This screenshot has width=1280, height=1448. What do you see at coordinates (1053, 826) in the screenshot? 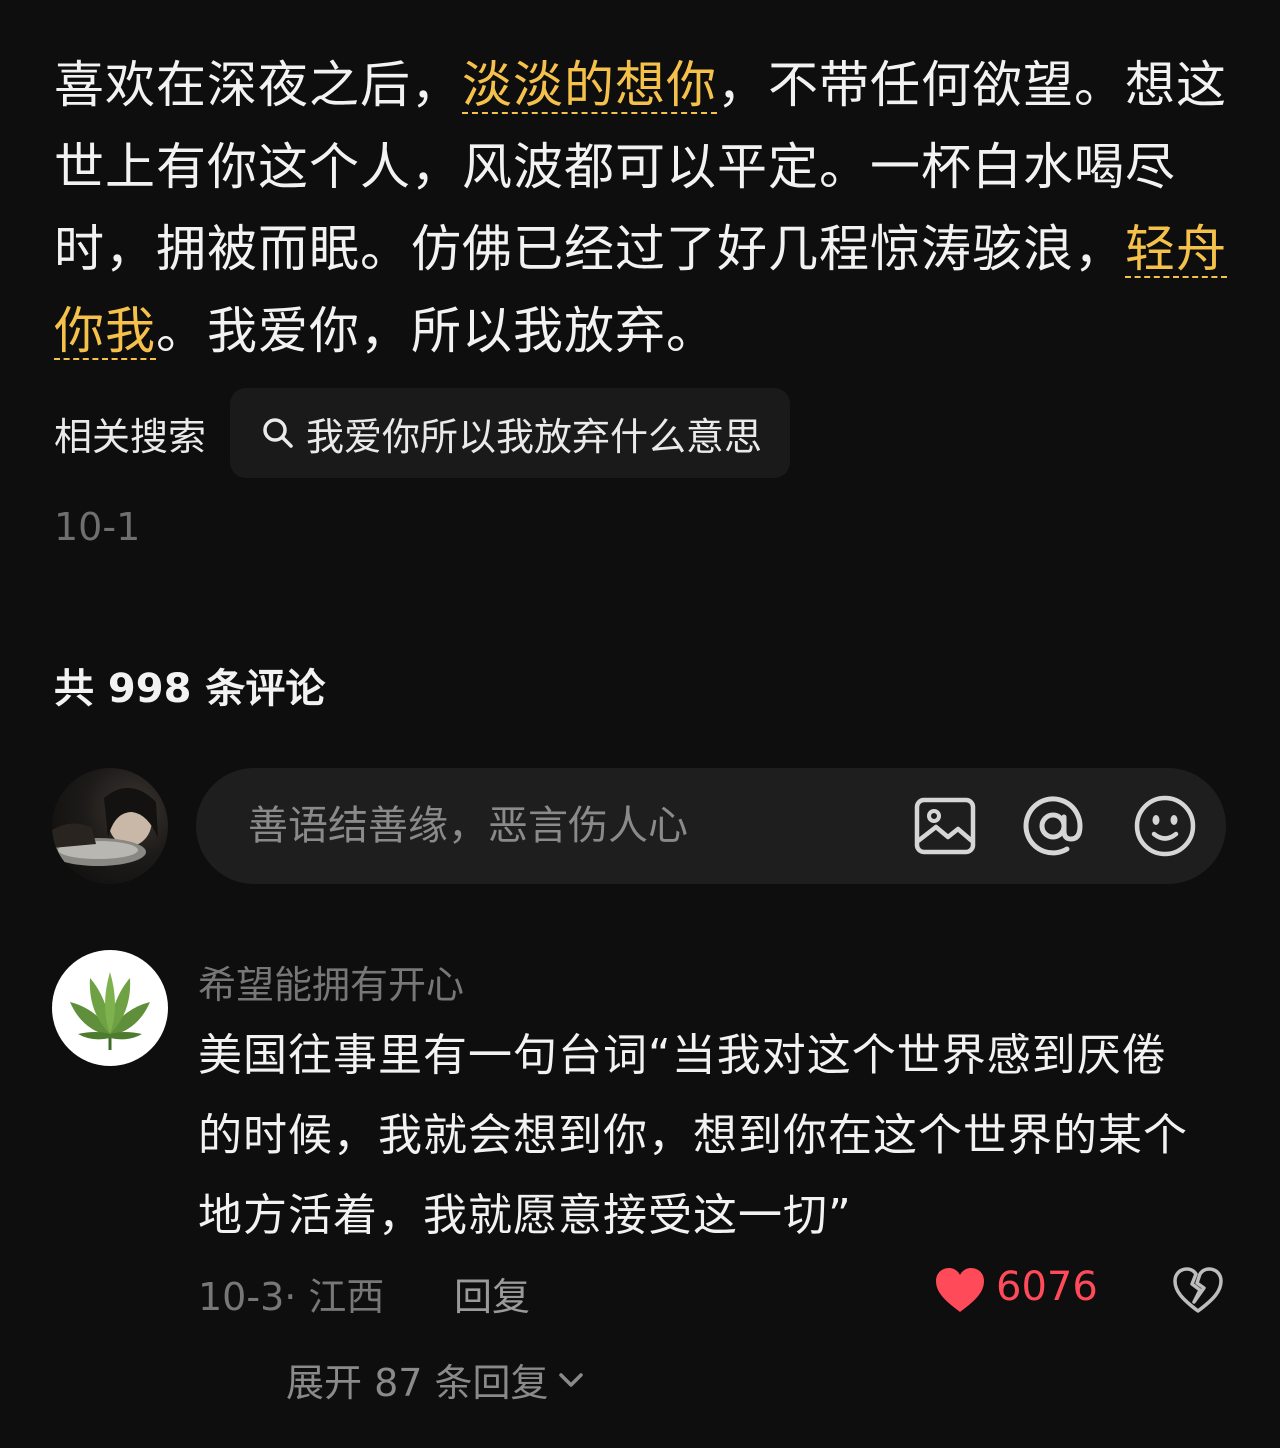
I see `at-icon` at bounding box center [1053, 826].